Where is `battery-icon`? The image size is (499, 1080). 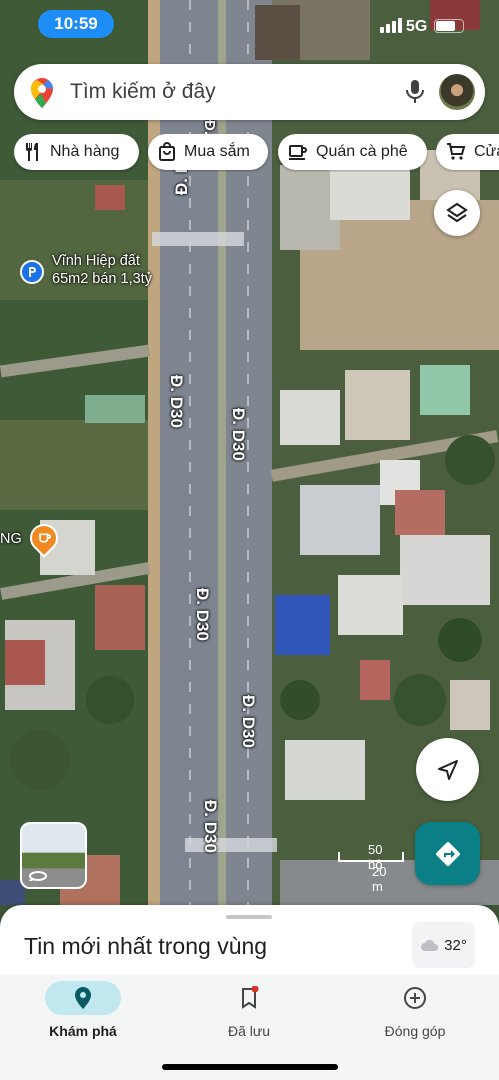
battery-icon is located at coordinates (449, 26).